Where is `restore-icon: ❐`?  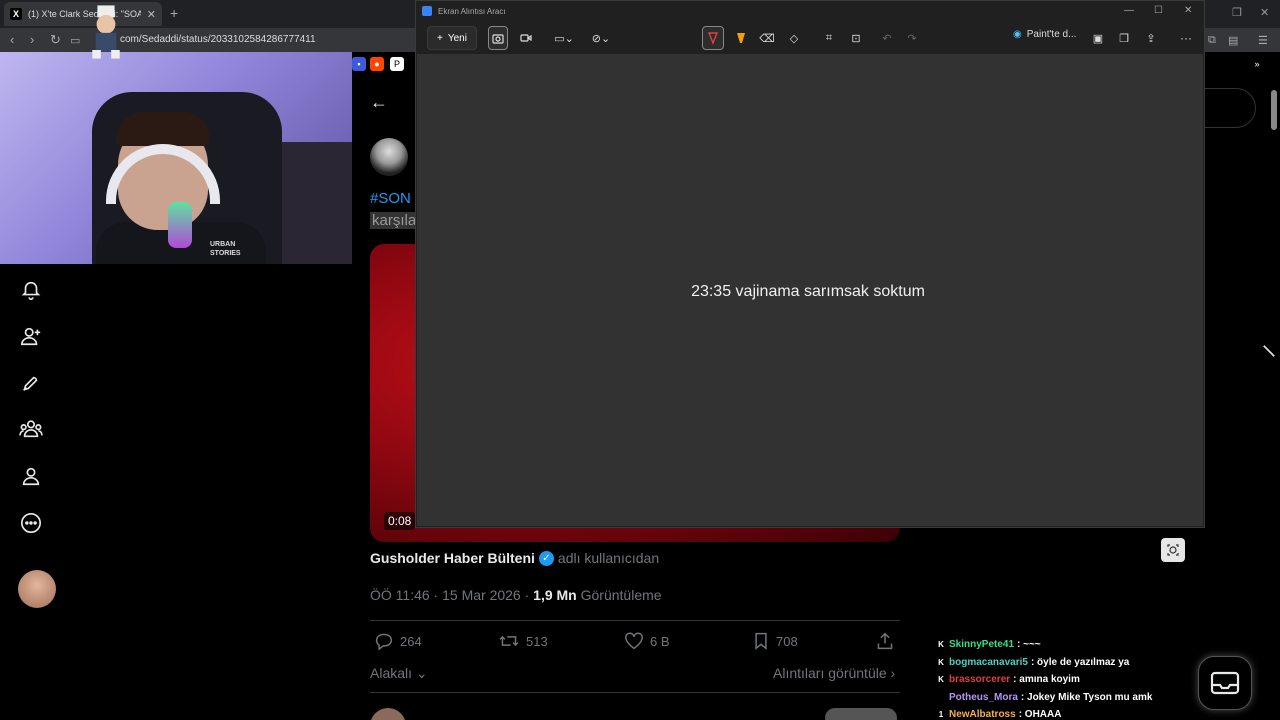
restore-icon: ❐ is located at coordinates (1237, 12).